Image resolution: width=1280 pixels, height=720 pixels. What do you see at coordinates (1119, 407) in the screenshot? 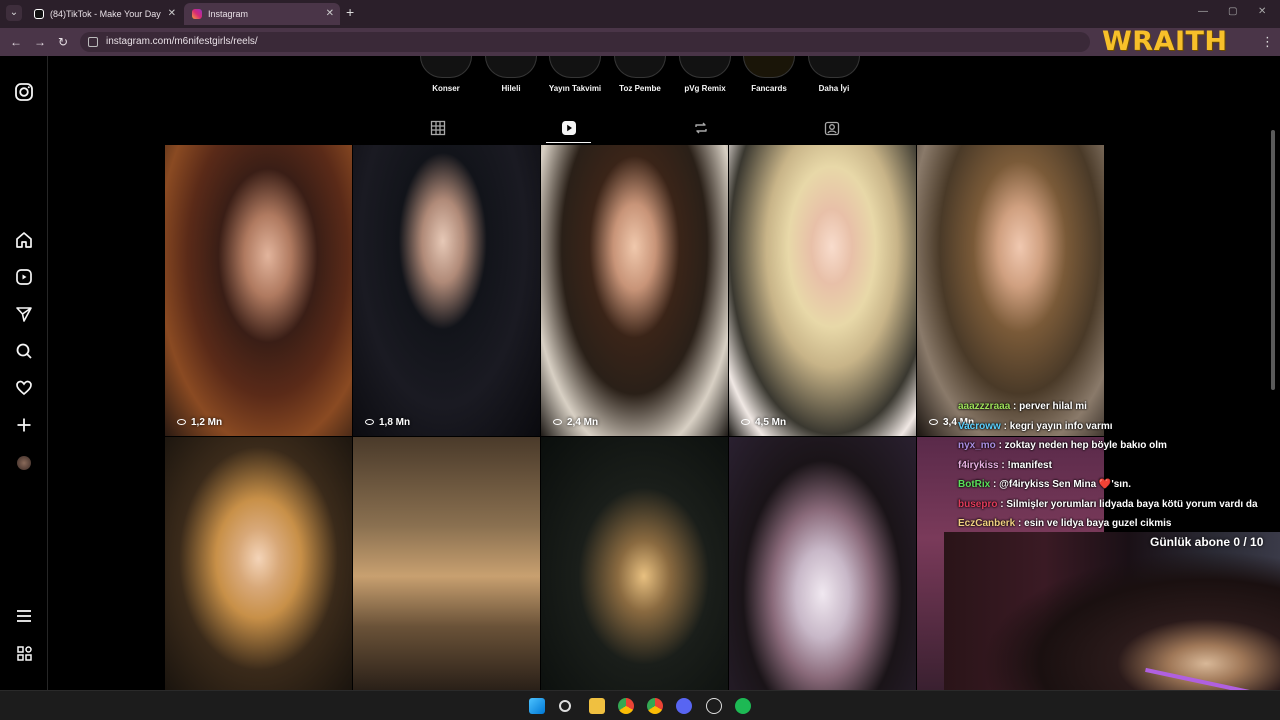
I see `chat-message: aaazzzraaa : perver hilal mi` at bounding box center [1119, 407].